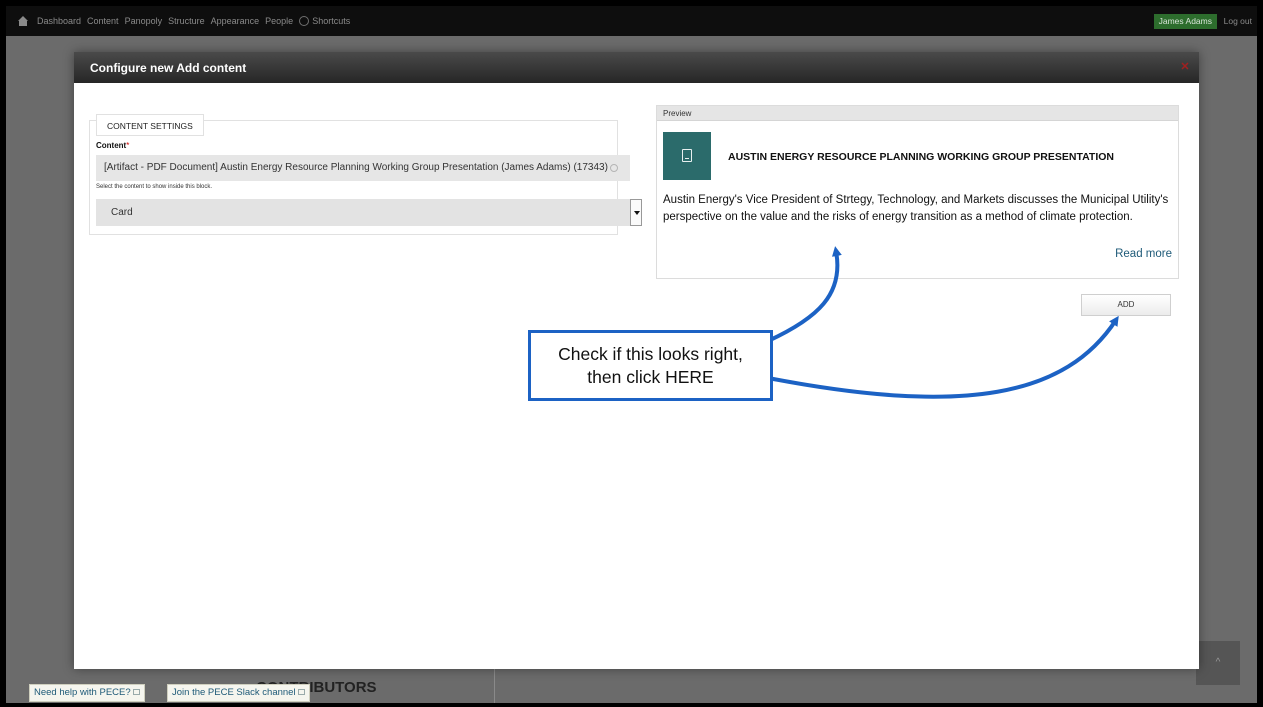  Describe the element at coordinates (650, 377) in the screenshot. I see `callout-line-2: then click HERE` at that location.